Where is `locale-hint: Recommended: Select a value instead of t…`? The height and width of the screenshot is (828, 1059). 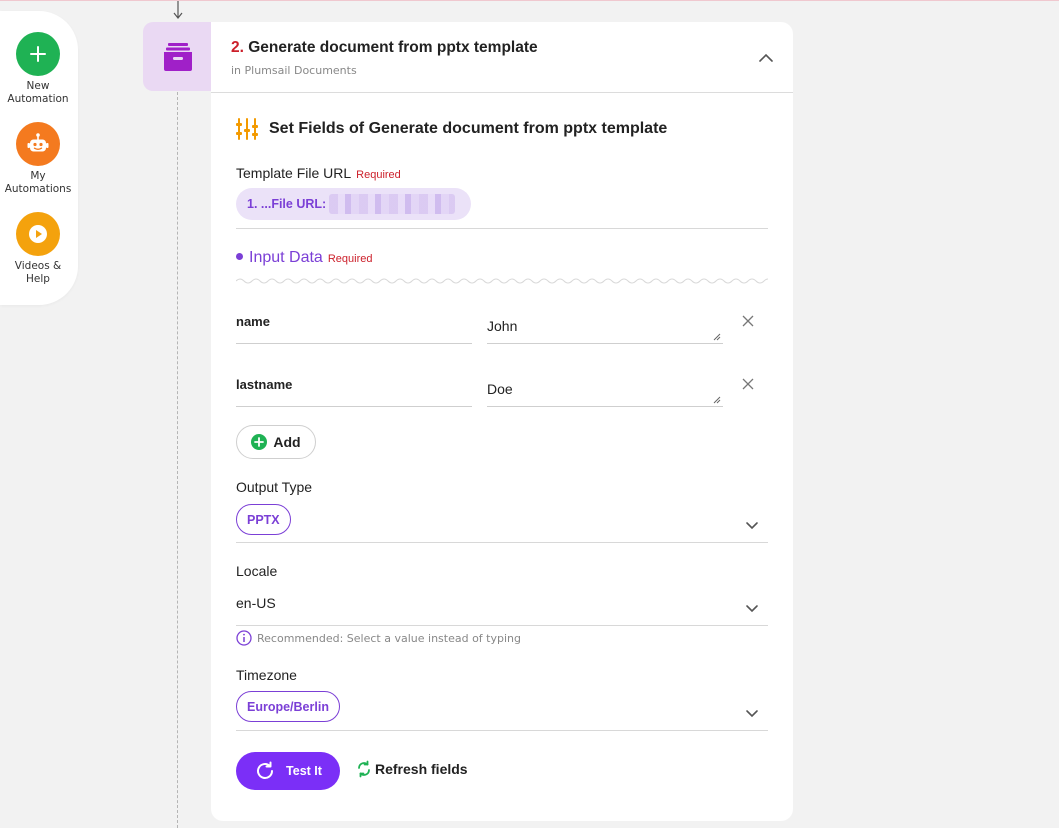
locale-hint: Recommended: Select a value instead of t… is located at coordinates (378, 638).